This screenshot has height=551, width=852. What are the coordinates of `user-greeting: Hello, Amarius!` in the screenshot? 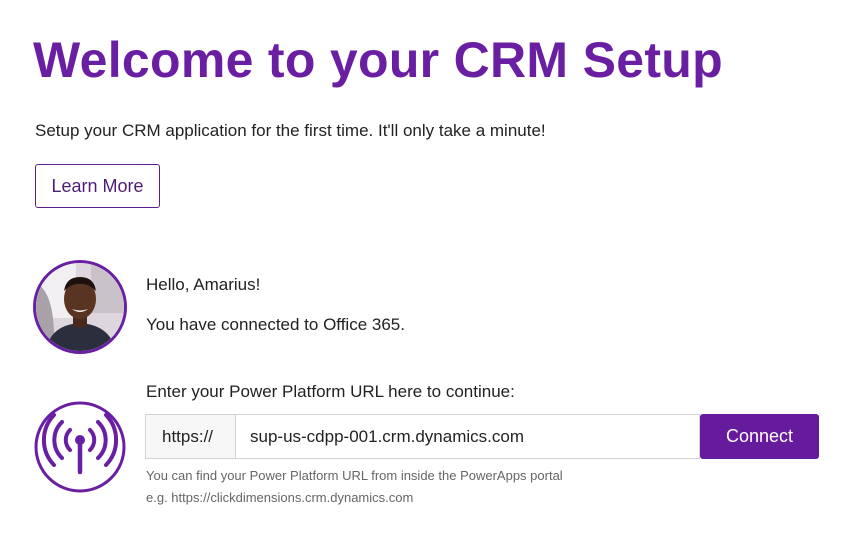 It's located at (203, 284).